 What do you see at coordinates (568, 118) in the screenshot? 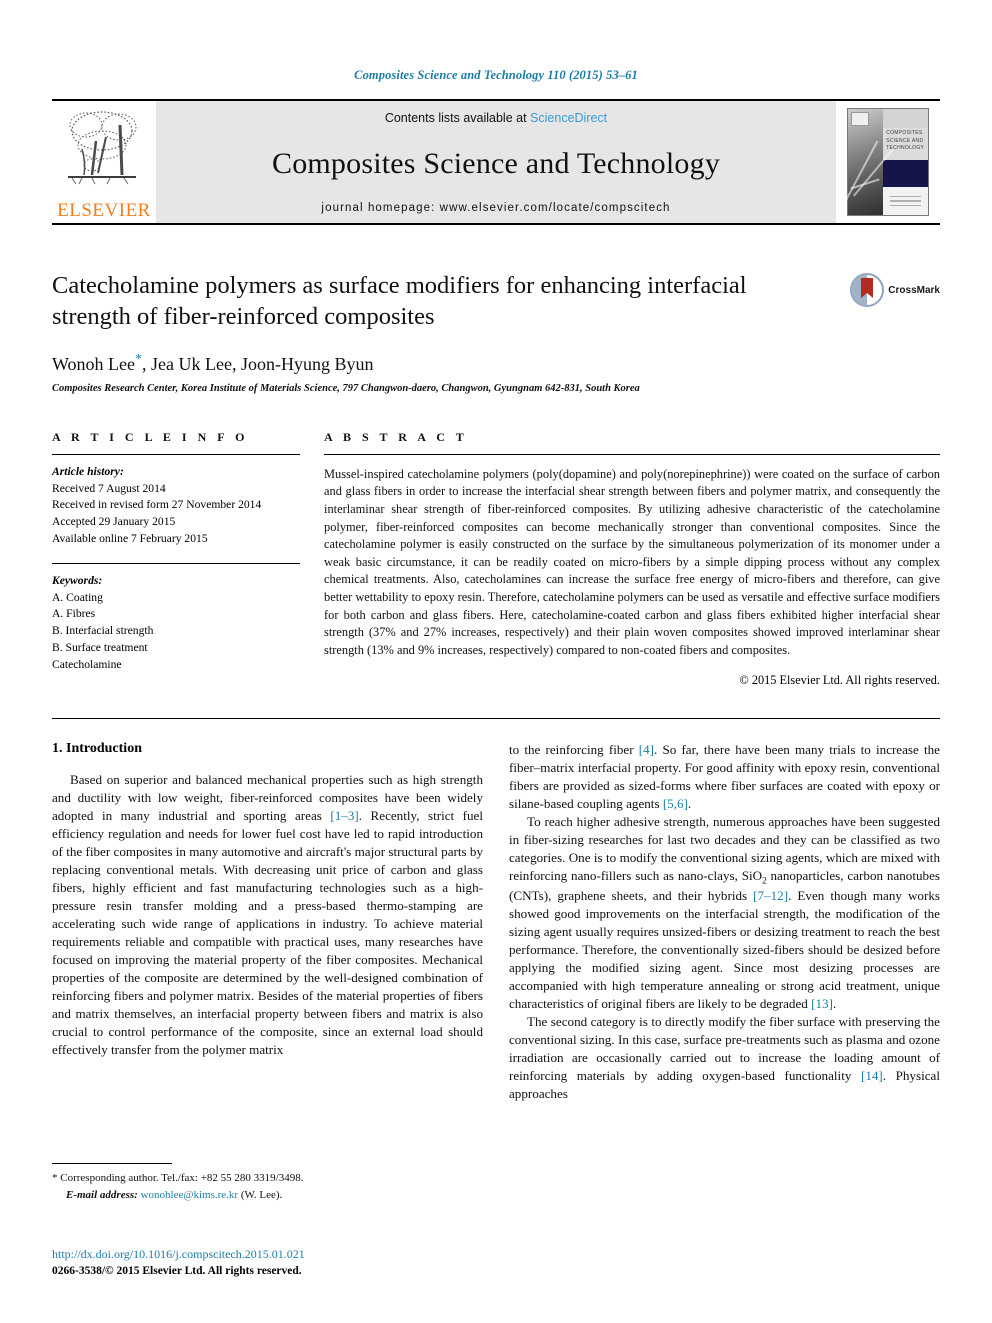
I see `sciencedirect-link: ScienceDirect` at bounding box center [568, 118].